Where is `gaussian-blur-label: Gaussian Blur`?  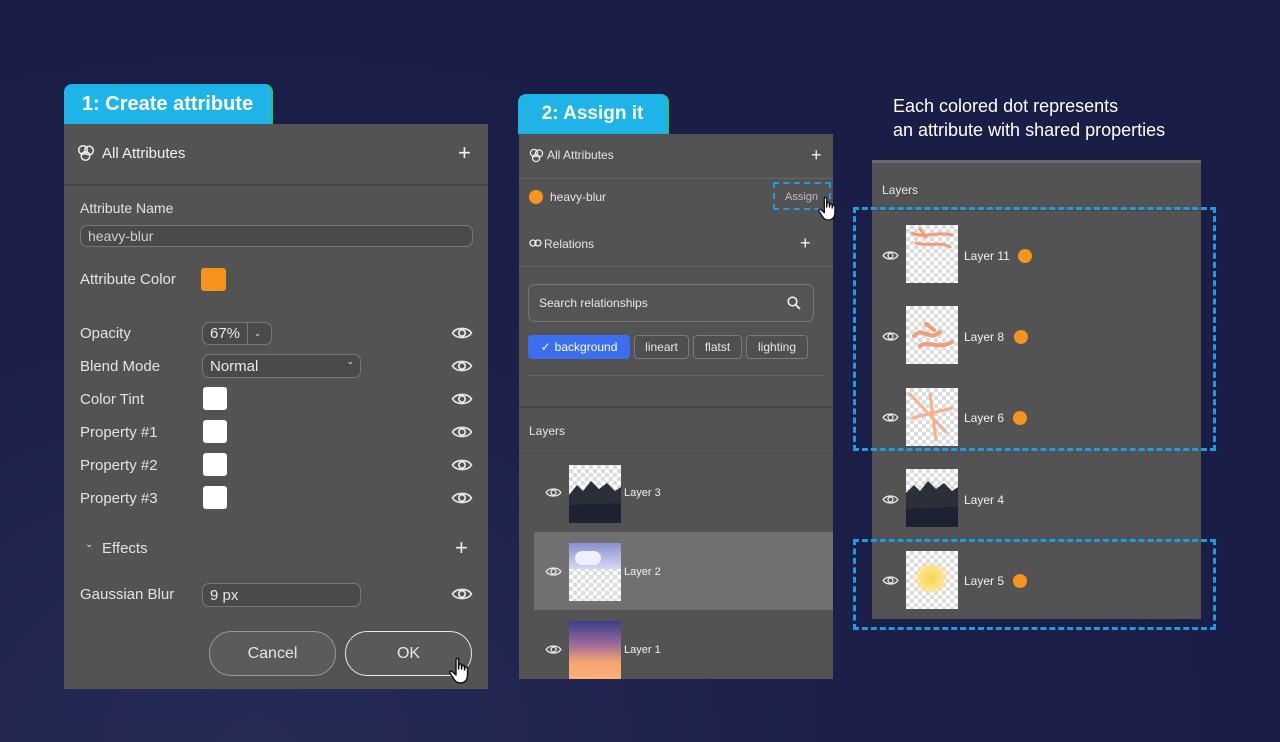
gaussian-blur-label: Gaussian Blur is located at coordinates (127, 594).